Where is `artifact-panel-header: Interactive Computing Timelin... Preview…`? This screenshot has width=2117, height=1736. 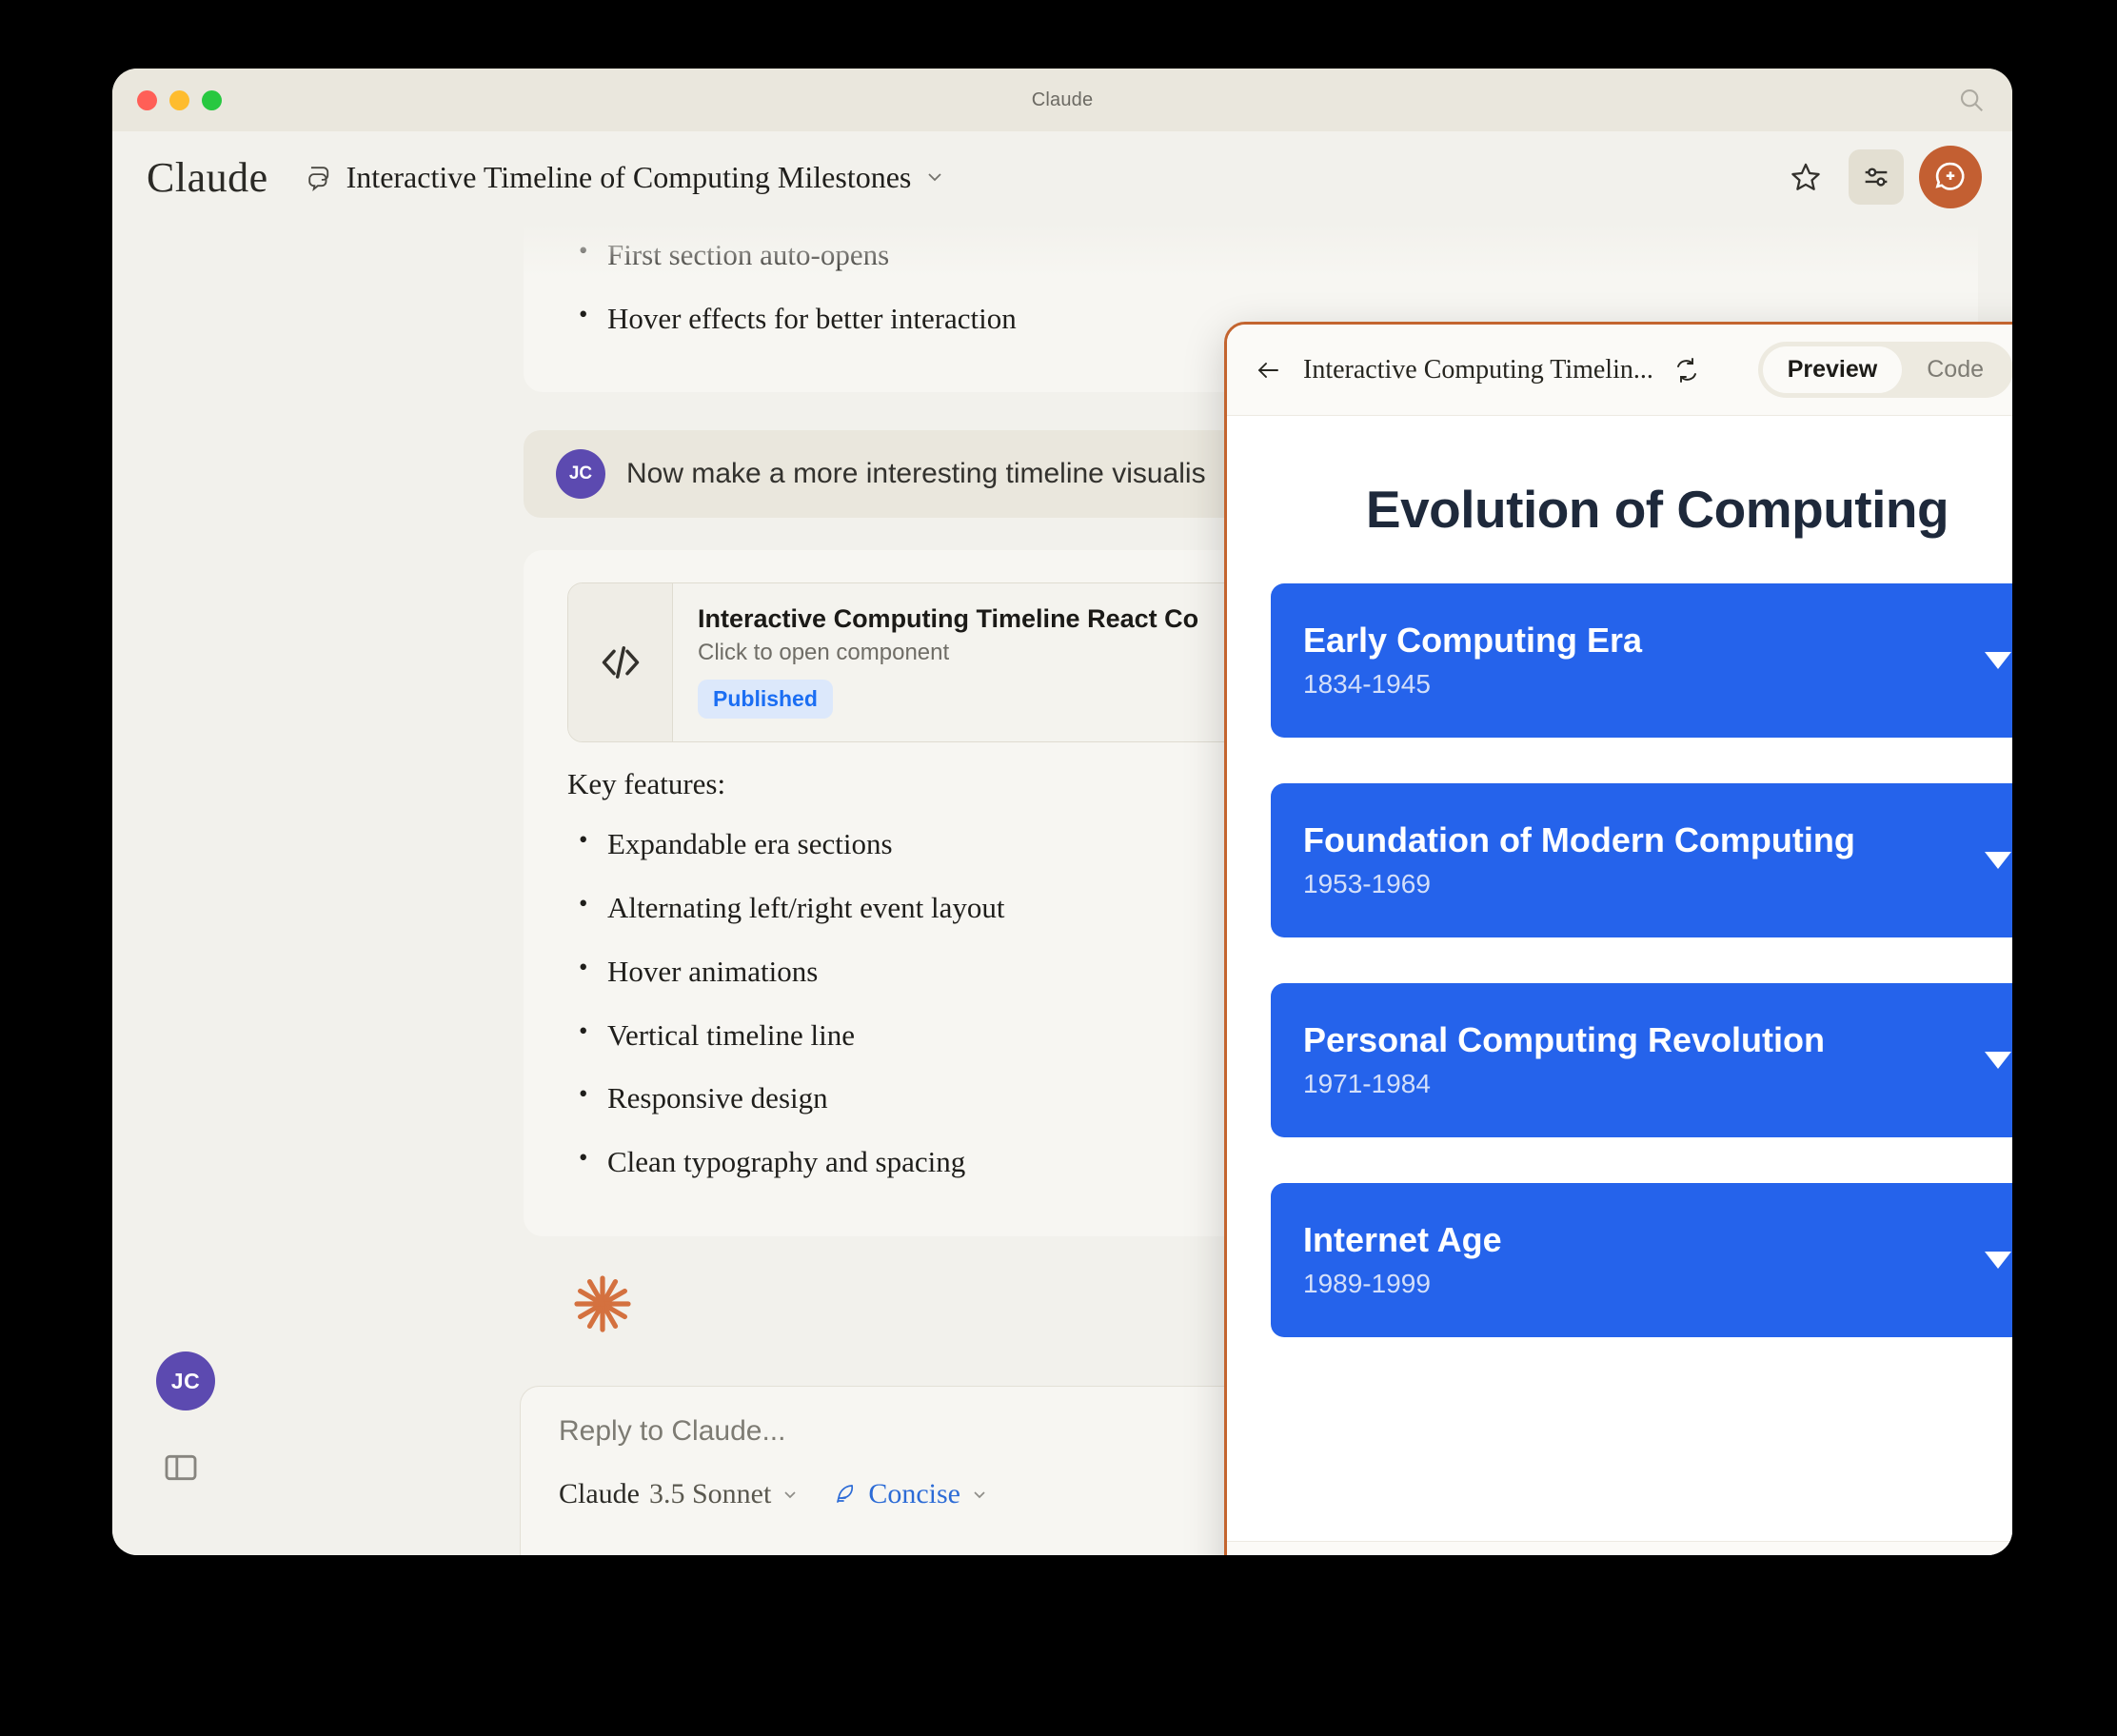
artifact-panel-header: Interactive Computing Timelin... Preview… is located at coordinates (1620, 370).